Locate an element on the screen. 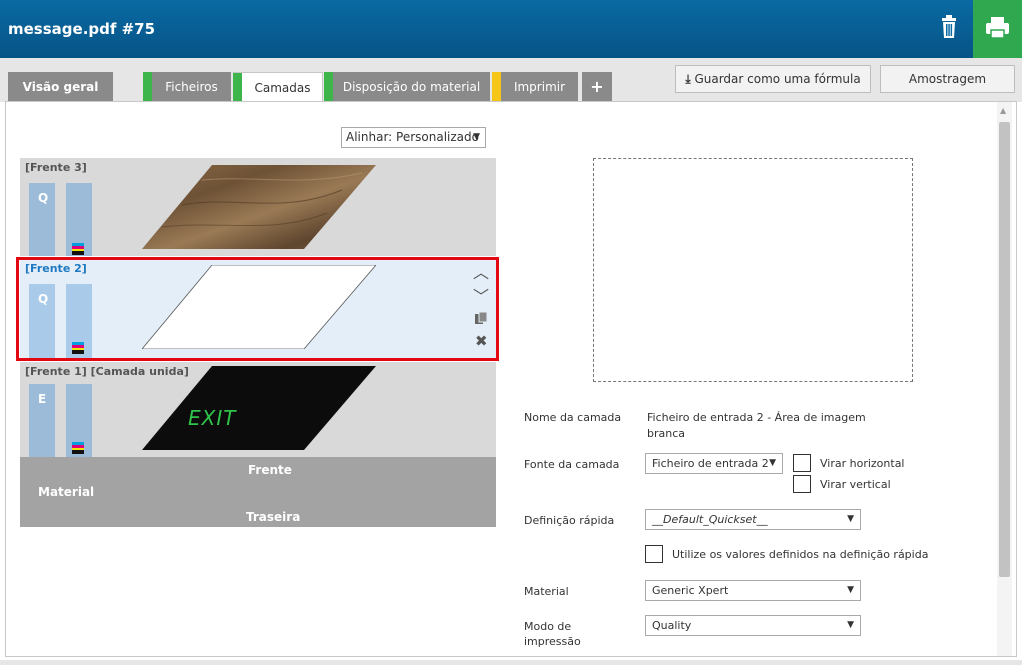 The width and height of the screenshot is (1022, 665). print-button is located at coordinates (997, 29).